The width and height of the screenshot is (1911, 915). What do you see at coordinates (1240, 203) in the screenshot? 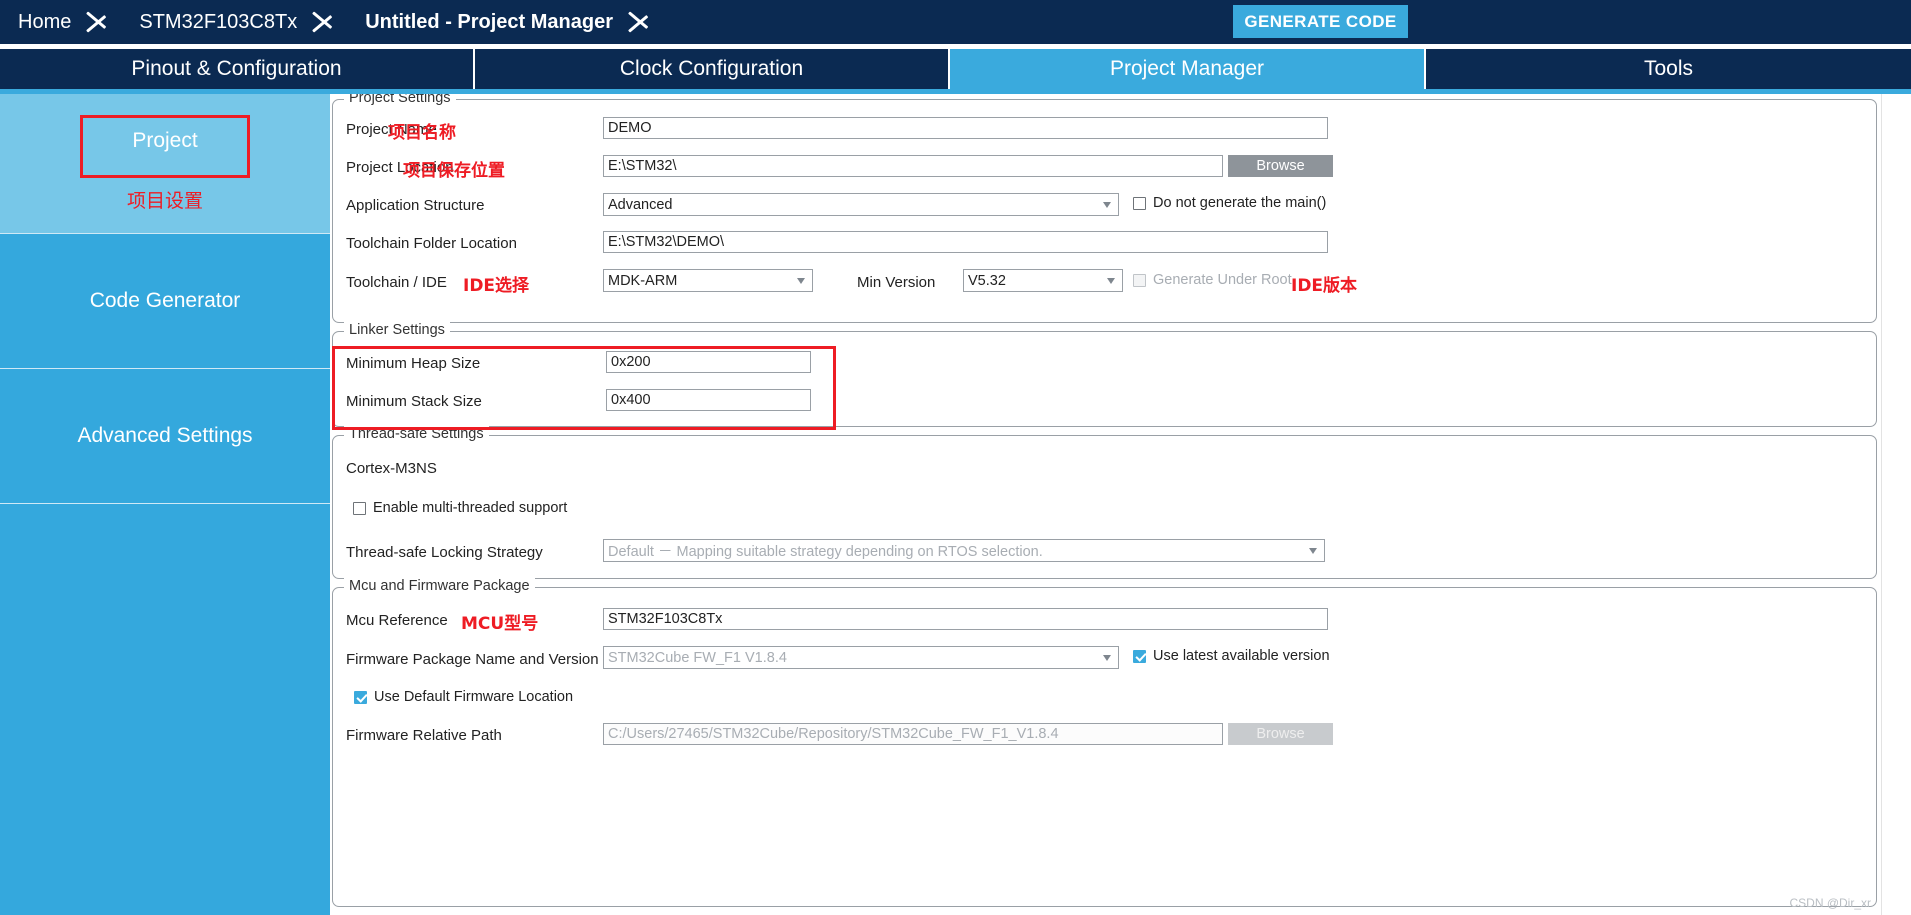
I see `do-not-generate-main-label: Do not generate the main()` at bounding box center [1240, 203].